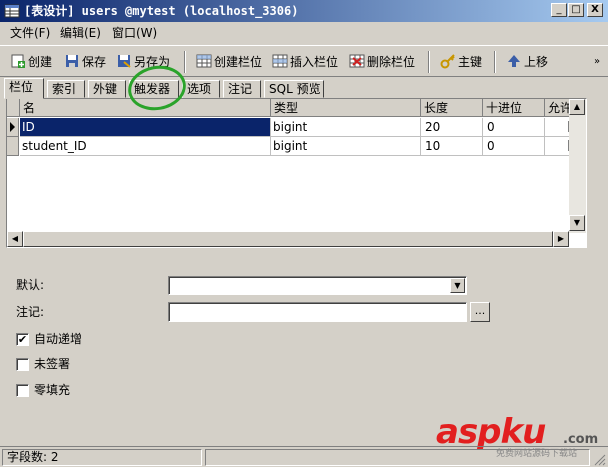  What do you see at coordinates (242, 89) in the screenshot?
I see `tab-comment: 注记` at bounding box center [242, 89].